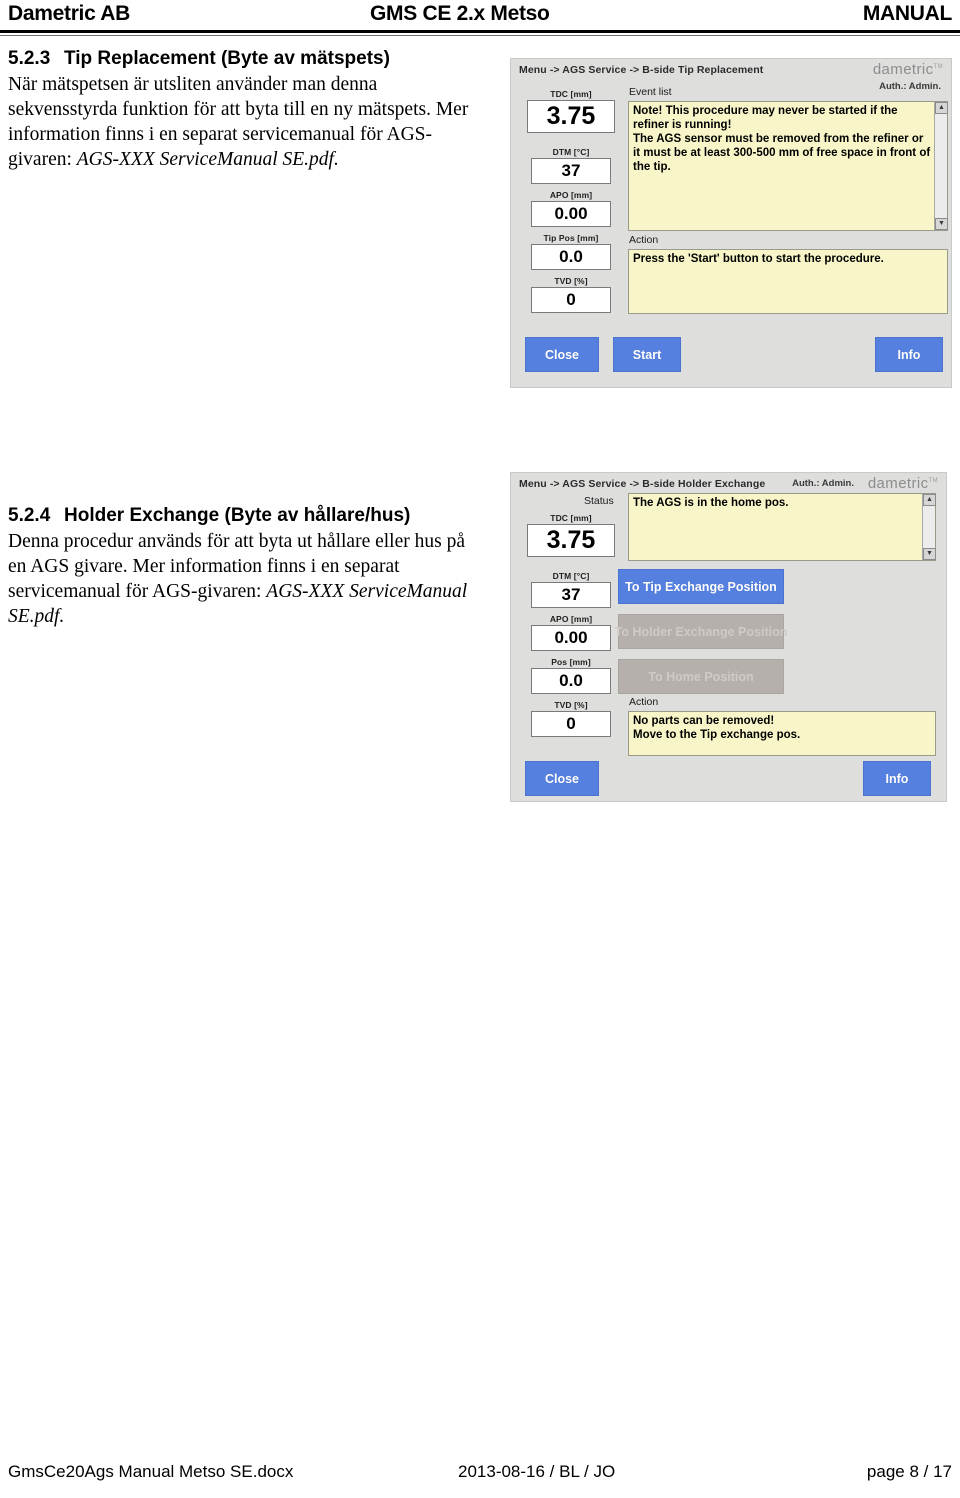 Image resolution: width=960 pixels, height=1498 pixels. I want to click on header-rule-thick, so click(480, 31).